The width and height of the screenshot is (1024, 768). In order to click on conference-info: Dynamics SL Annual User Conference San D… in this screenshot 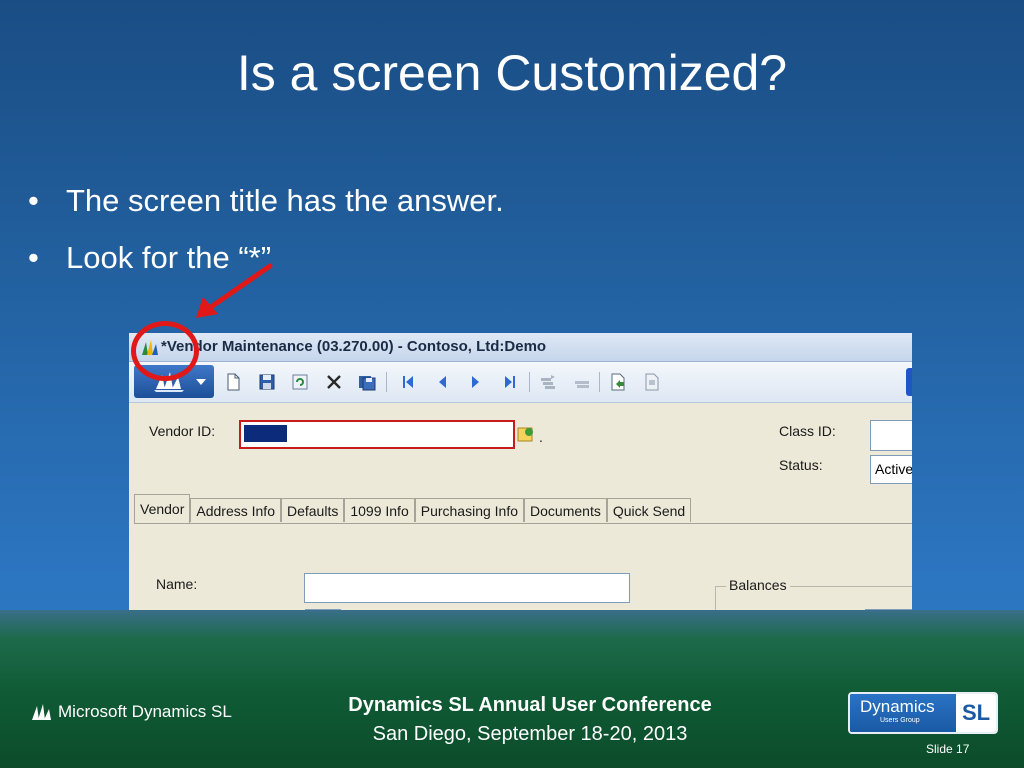, I will do `click(530, 720)`.